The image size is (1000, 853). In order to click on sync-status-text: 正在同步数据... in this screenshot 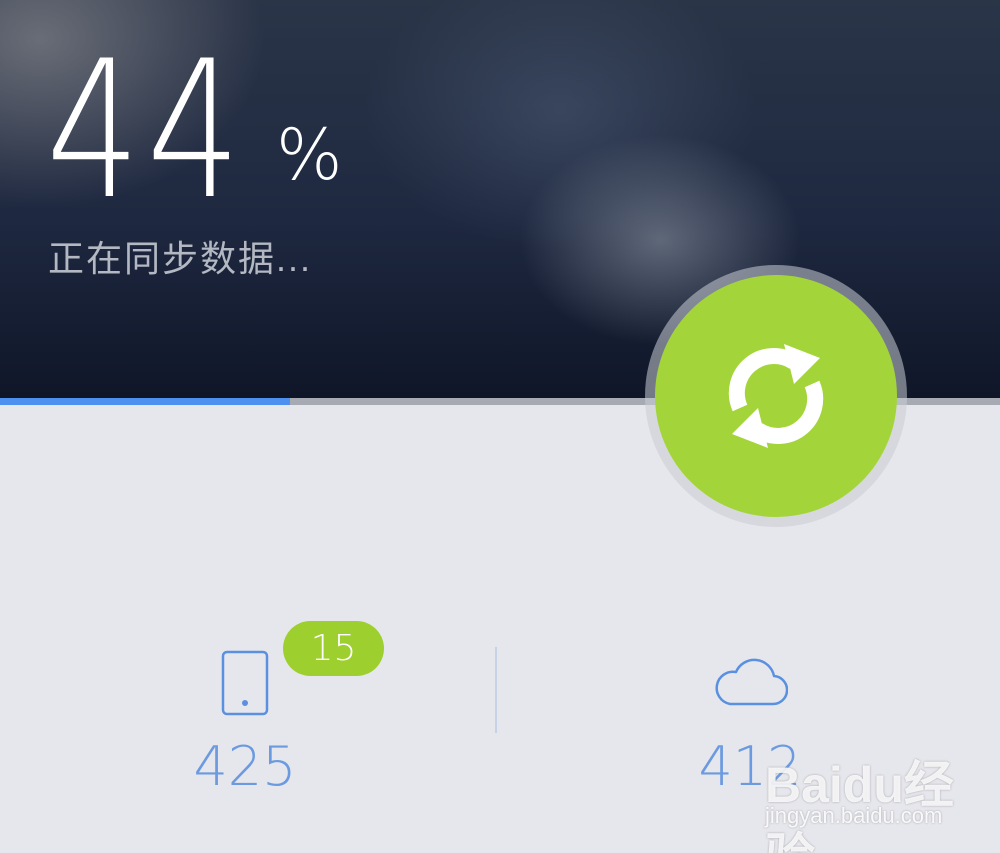, I will do `click(180, 258)`.